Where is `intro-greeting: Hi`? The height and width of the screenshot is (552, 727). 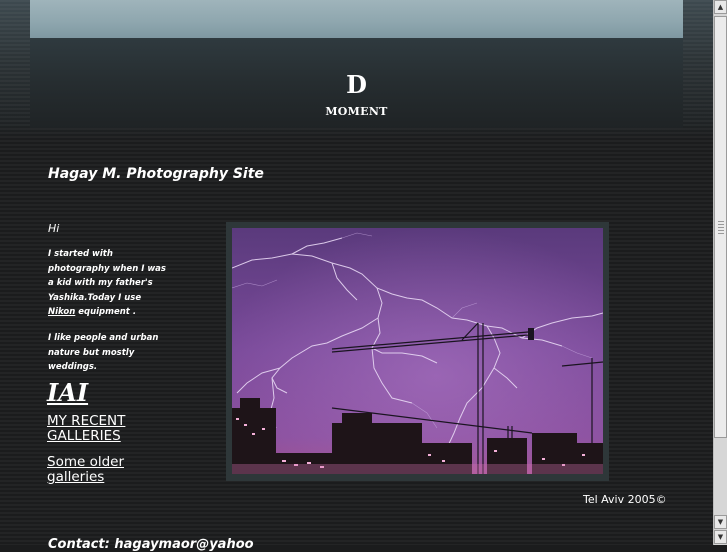
intro-greeting: Hi is located at coordinates (54, 228).